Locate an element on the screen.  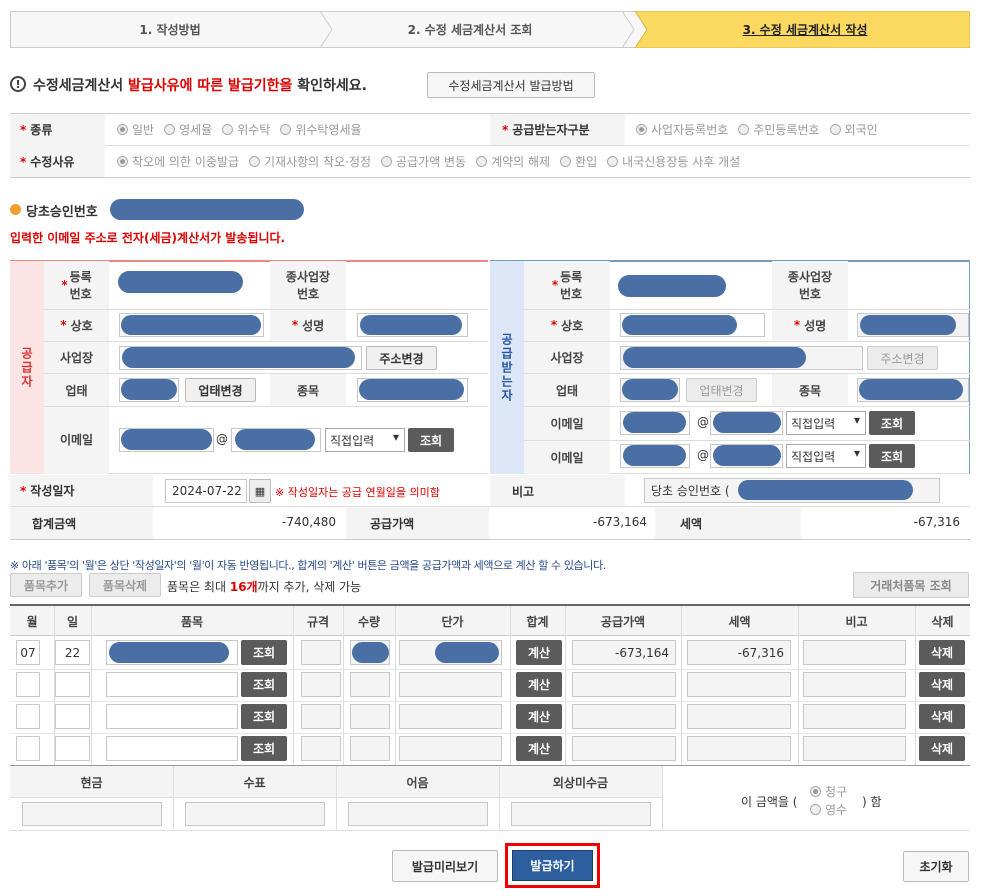
step-3: 3. 수정 세금계산서 작성 is located at coordinates (805, 29).